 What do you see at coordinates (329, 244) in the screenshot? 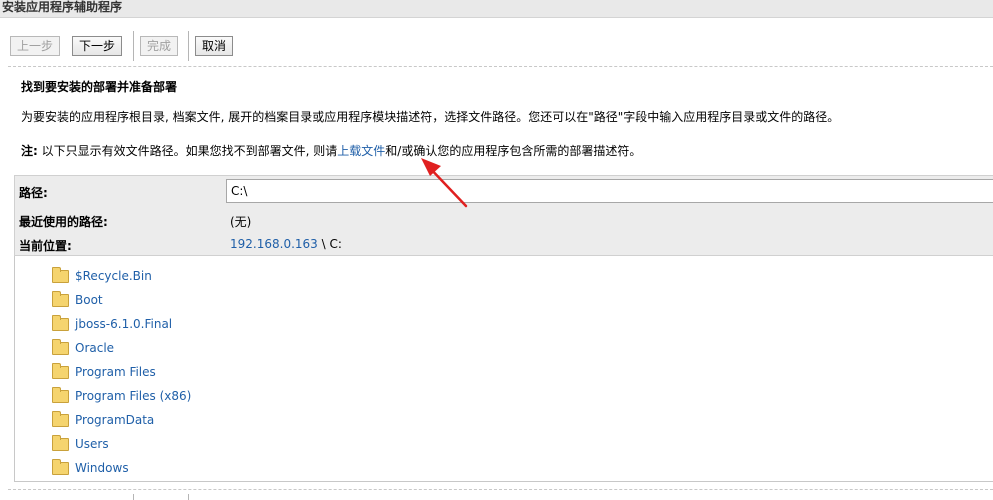
I see `location-path: \ C:` at bounding box center [329, 244].